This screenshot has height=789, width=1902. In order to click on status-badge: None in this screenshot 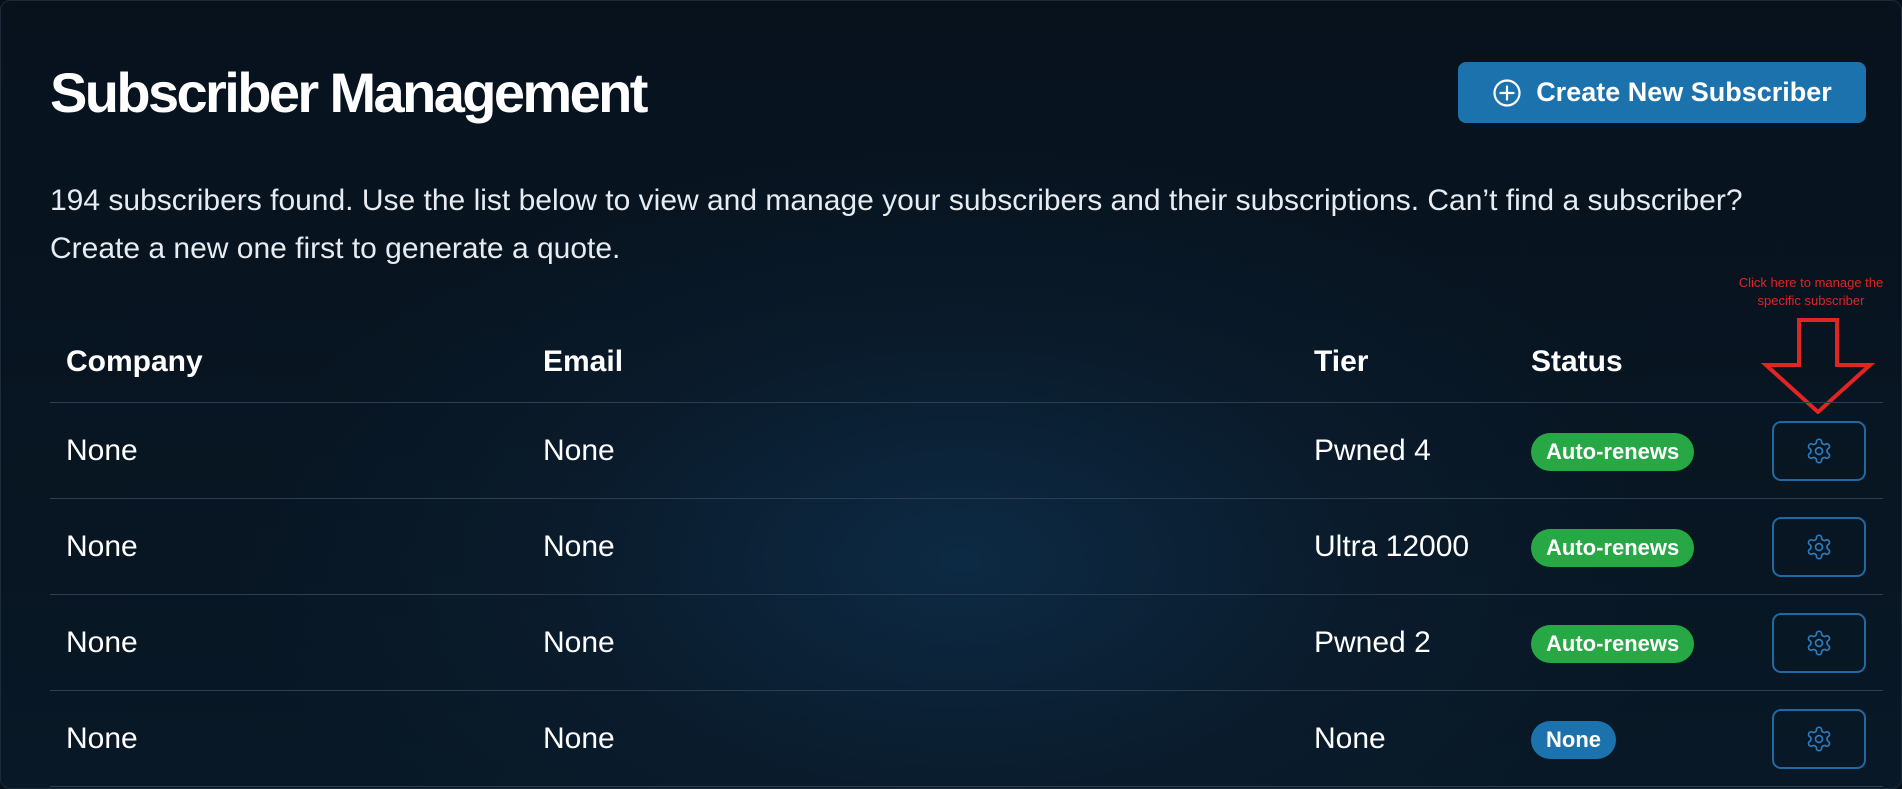, I will do `click(1573, 740)`.